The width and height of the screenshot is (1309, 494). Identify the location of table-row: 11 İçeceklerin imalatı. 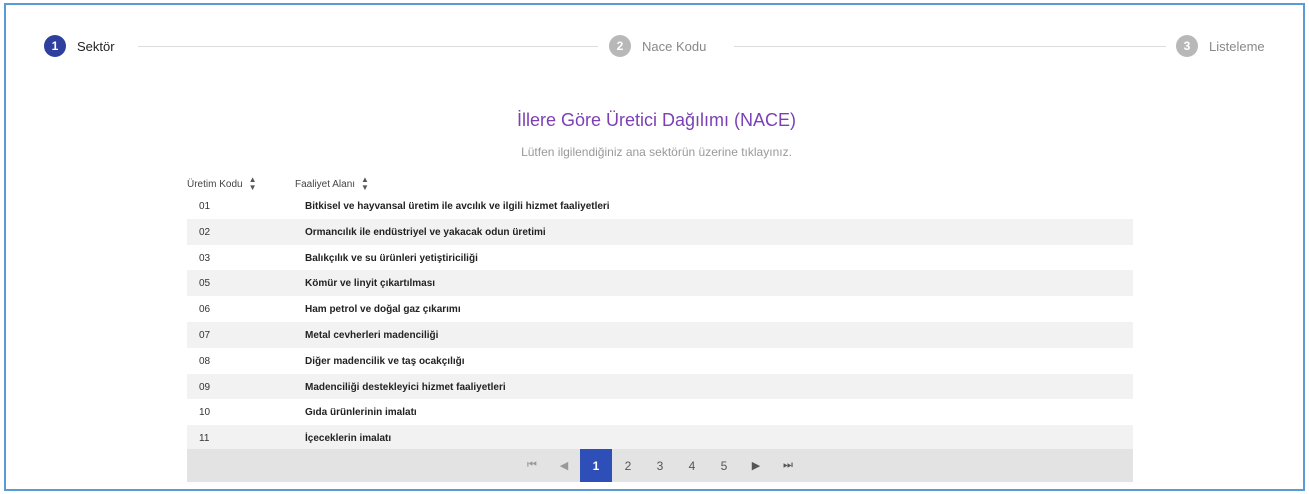
(660, 438).